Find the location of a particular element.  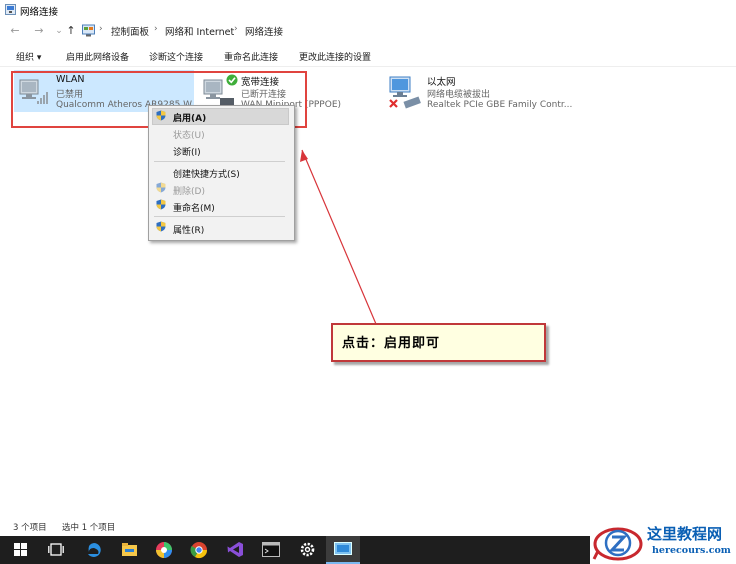

watermark-title: 这里教程网 is located at coordinates (685, 534).